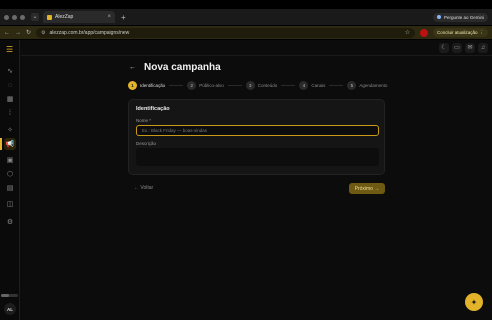 This screenshot has width=492, height=320. I want to click on step-agendamento: 5 Agendamento, so click(367, 85).